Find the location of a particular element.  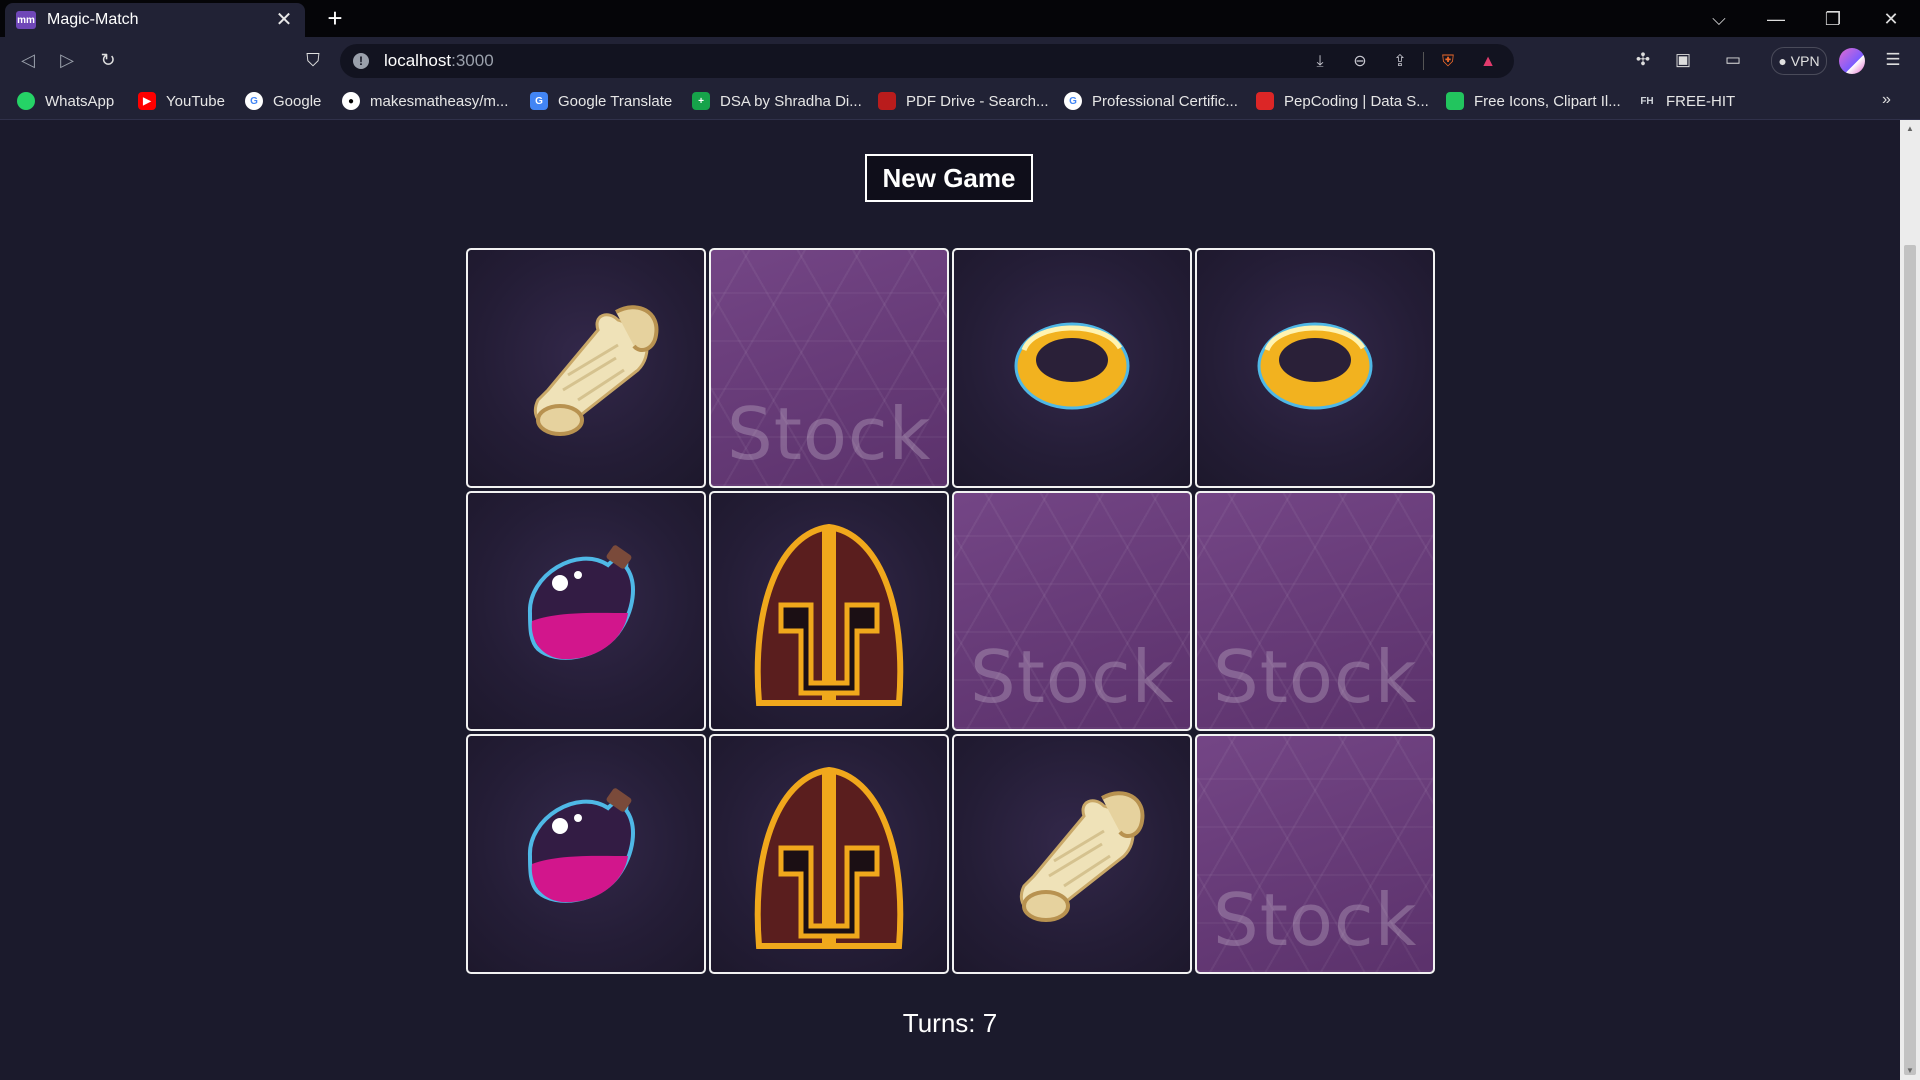

minimize-icon: — is located at coordinates (1776, 19).